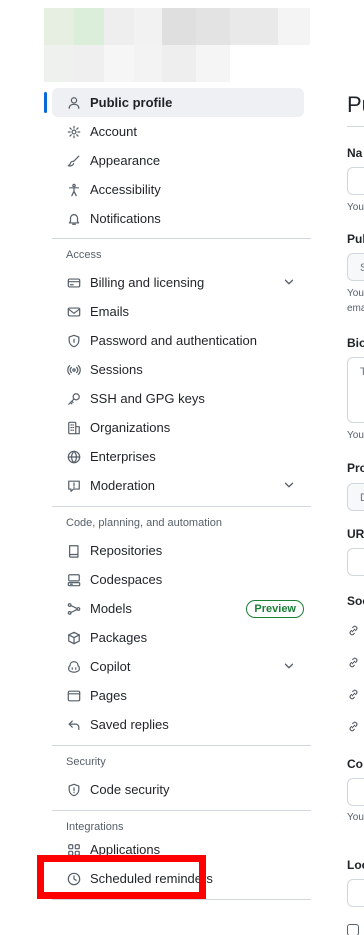 This screenshot has width=364, height=935. Describe the element at coordinates (125, 218) in the screenshot. I see `sidebar-item-label: Notifications` at that location.